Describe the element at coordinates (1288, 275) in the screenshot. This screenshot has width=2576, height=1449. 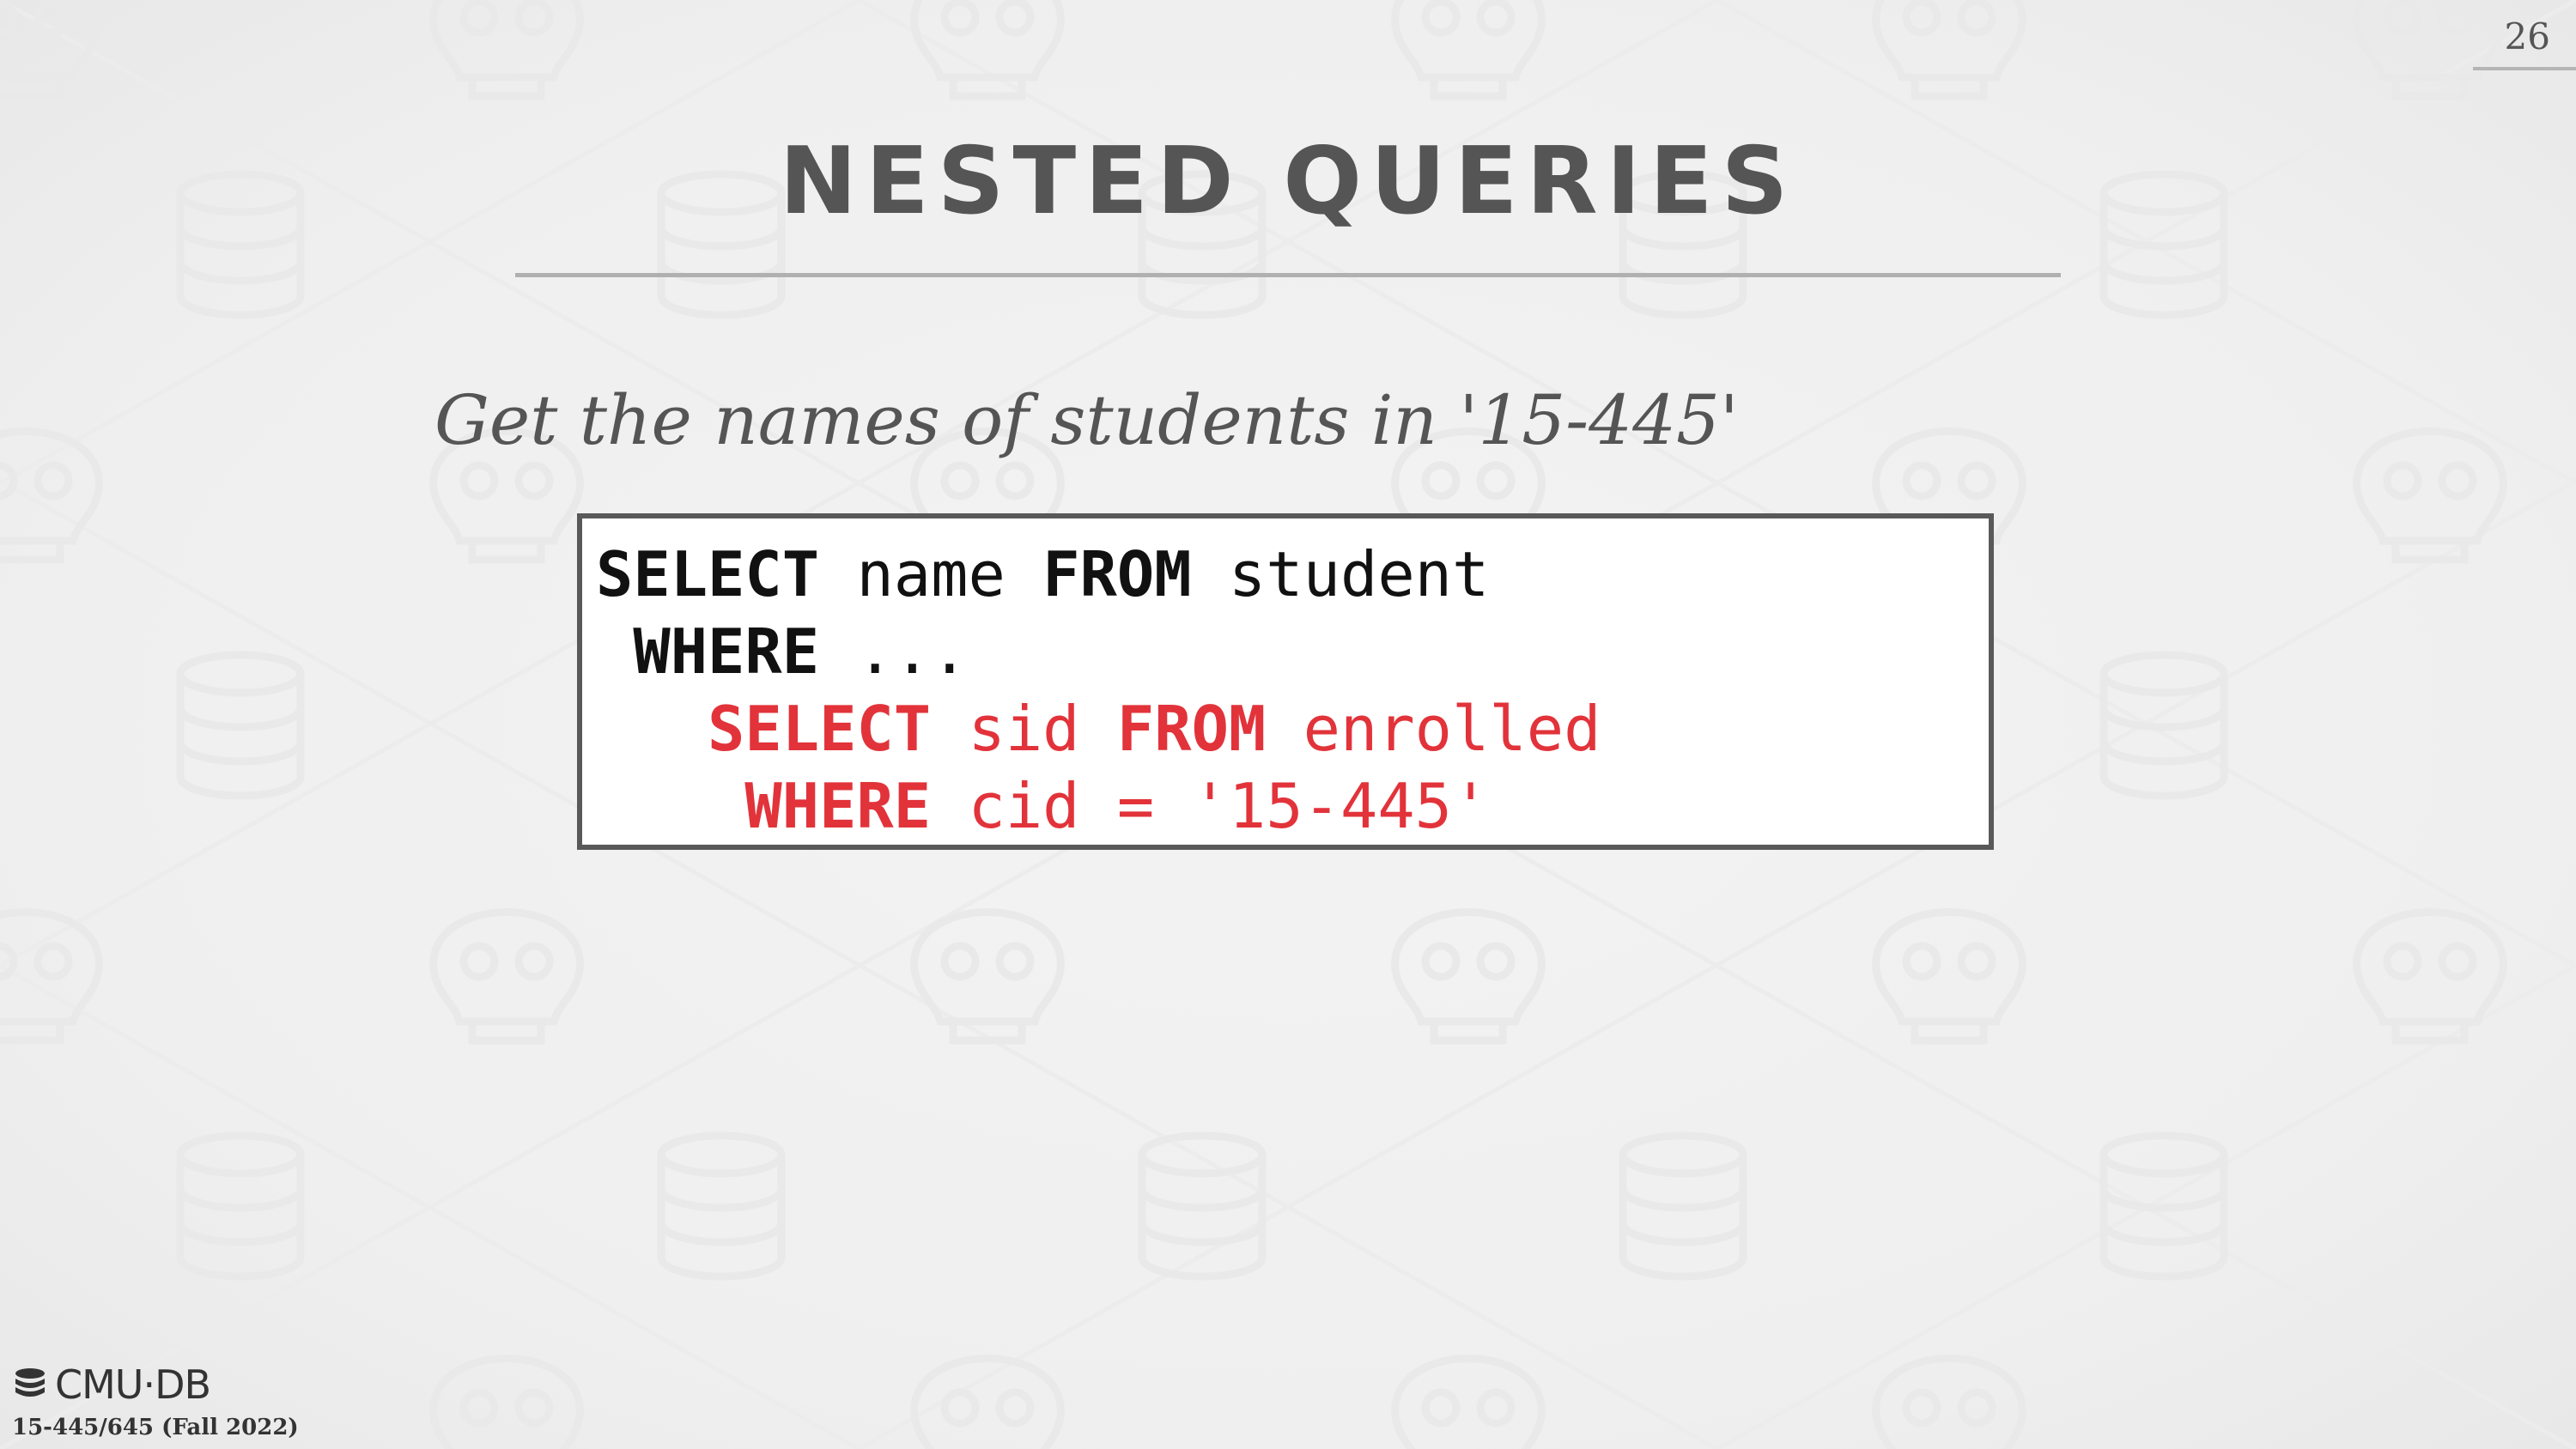
I see `title-divider` at that location.